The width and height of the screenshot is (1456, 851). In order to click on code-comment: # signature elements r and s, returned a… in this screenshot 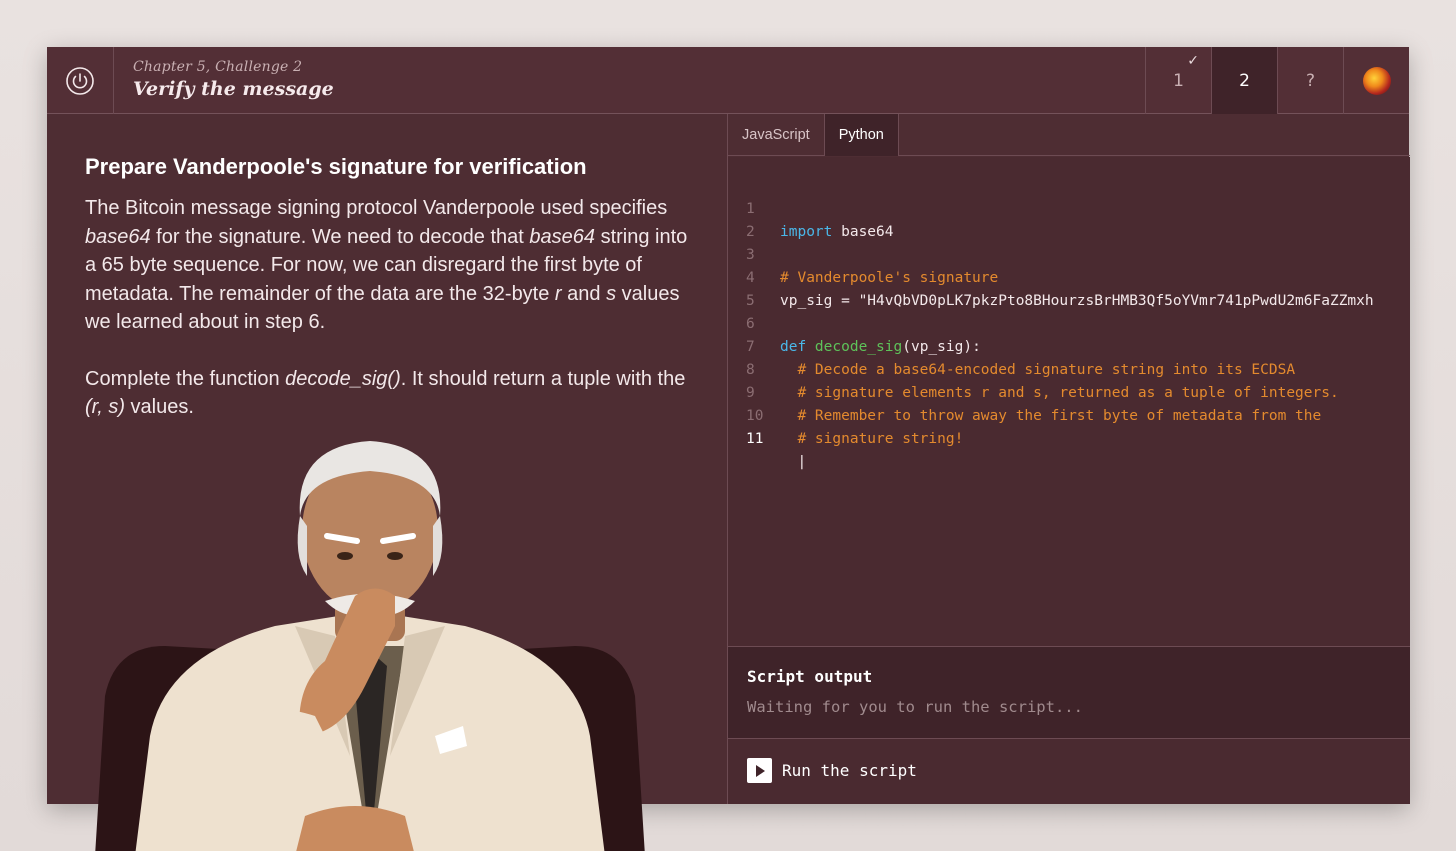, I will do `click(1059, 393)`.